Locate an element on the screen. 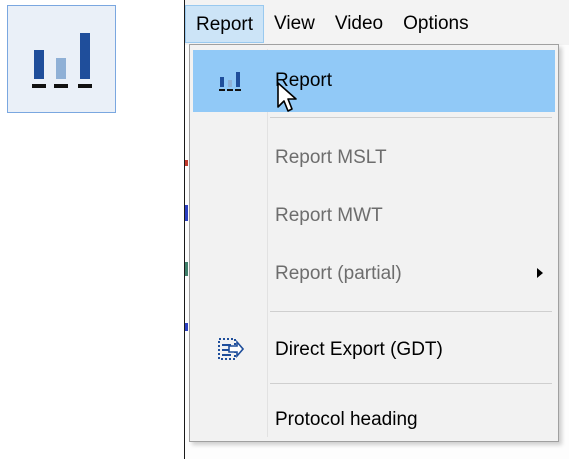  menu-item-label: Report MWT is located at coordinates (329, 215).